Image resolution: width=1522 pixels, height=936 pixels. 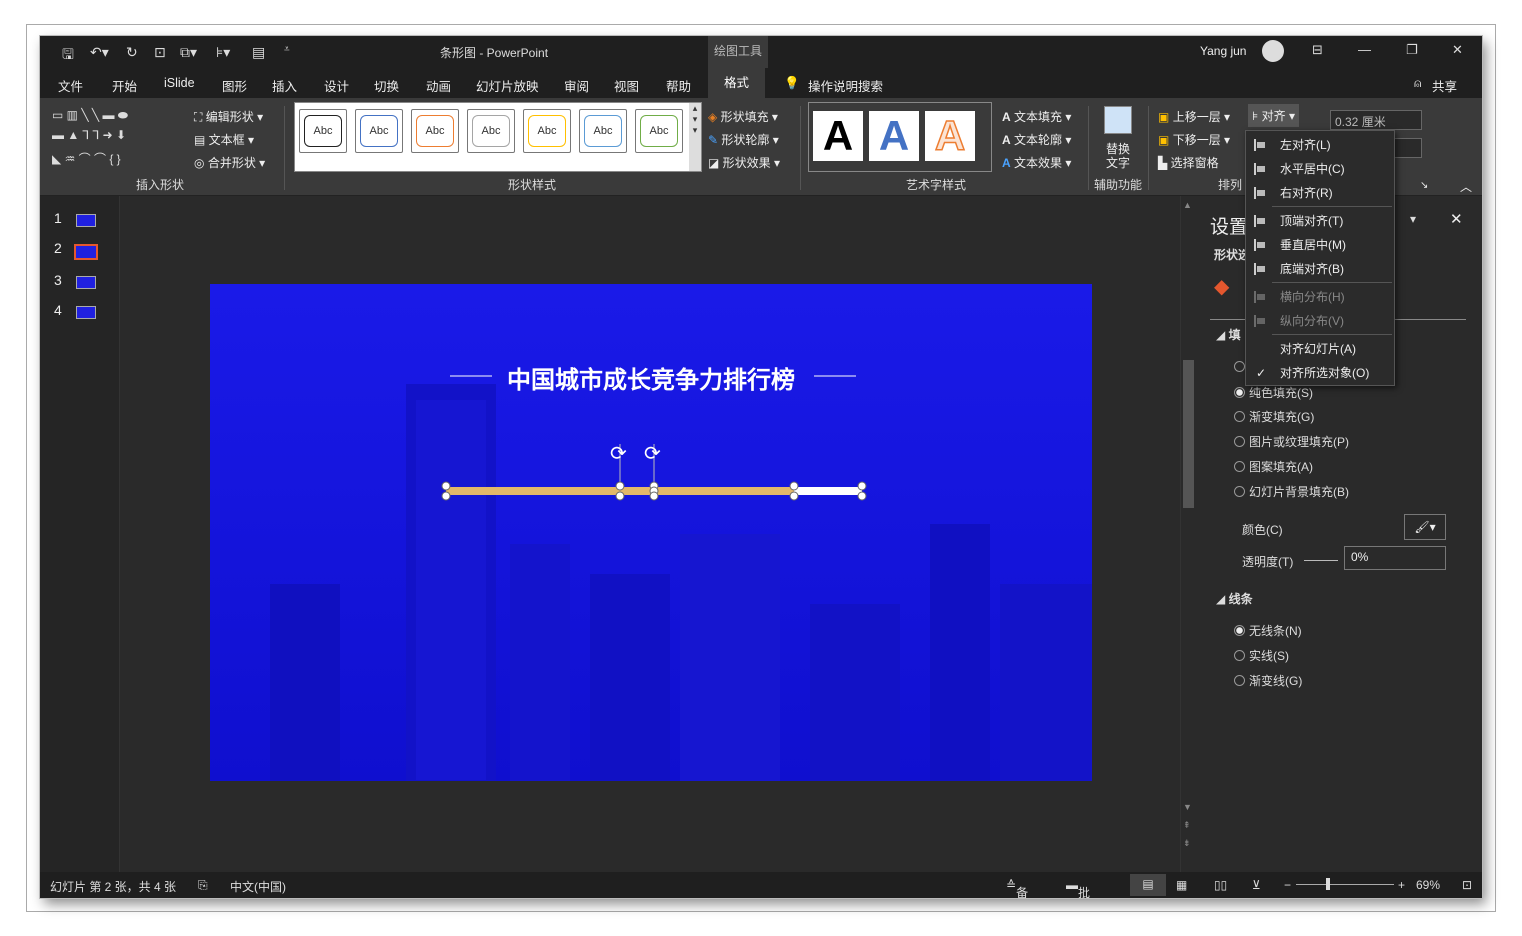 What do you see at coordinates (1376, 120) in the screenshot?
I see `shape-height-input: 0.32 厘米` at bounding box center [1376, 120].